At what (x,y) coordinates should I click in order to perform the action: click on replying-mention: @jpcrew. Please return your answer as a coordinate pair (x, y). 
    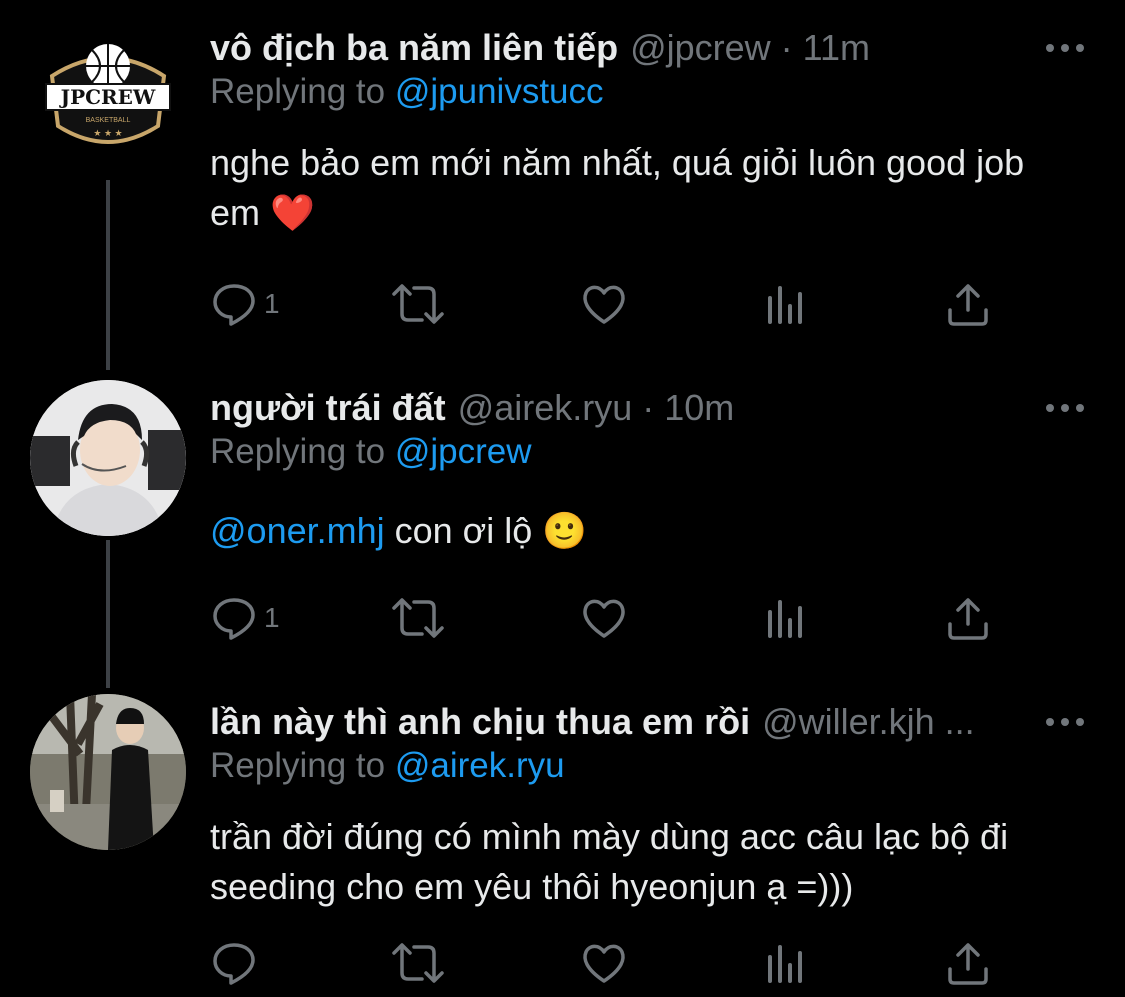
    Looking at the image, I should click on (463, 451).